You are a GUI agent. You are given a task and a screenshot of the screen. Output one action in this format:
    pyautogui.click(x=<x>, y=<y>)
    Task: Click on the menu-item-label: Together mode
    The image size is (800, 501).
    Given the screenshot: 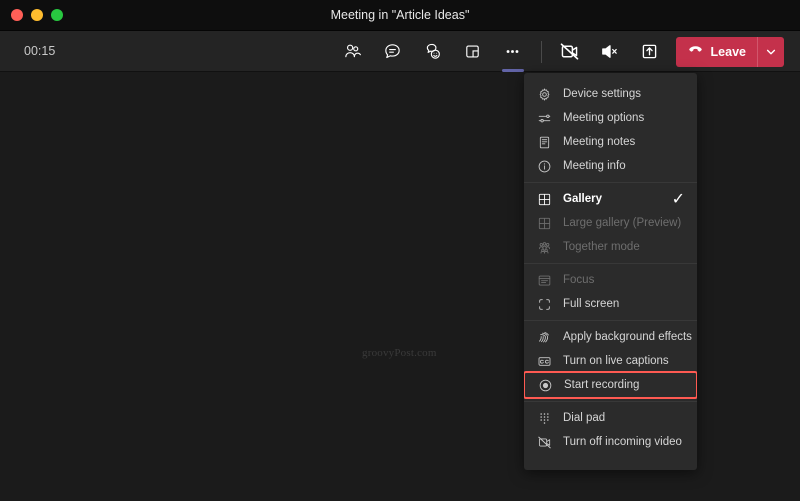 What is the action you would take?
    pyautogui.click(x=601, y=247)
    